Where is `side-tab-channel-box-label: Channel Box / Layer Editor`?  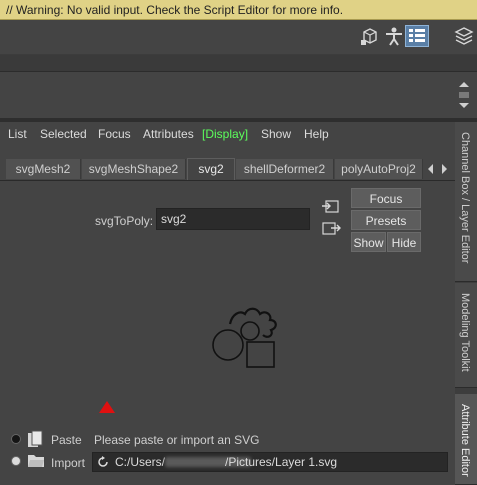 side-tab-channel-box-label: Channel Box / Layer Editor is located at coordinates (465, 198).